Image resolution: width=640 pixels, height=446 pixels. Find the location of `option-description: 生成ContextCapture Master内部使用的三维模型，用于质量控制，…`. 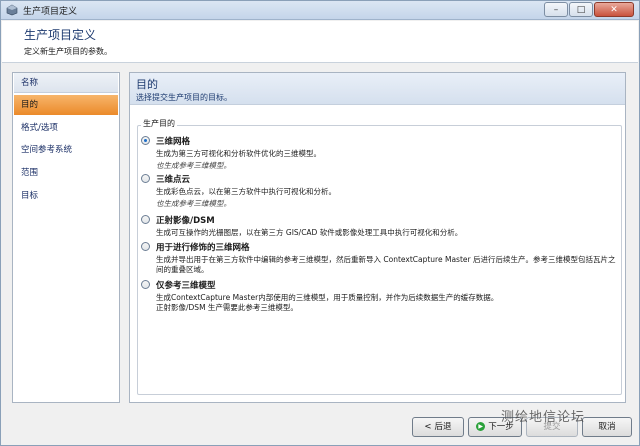

option-description: 生成ContextCapture Master内部使用的三维模型，用于质量控制，… is located at coordinates (327, 297).